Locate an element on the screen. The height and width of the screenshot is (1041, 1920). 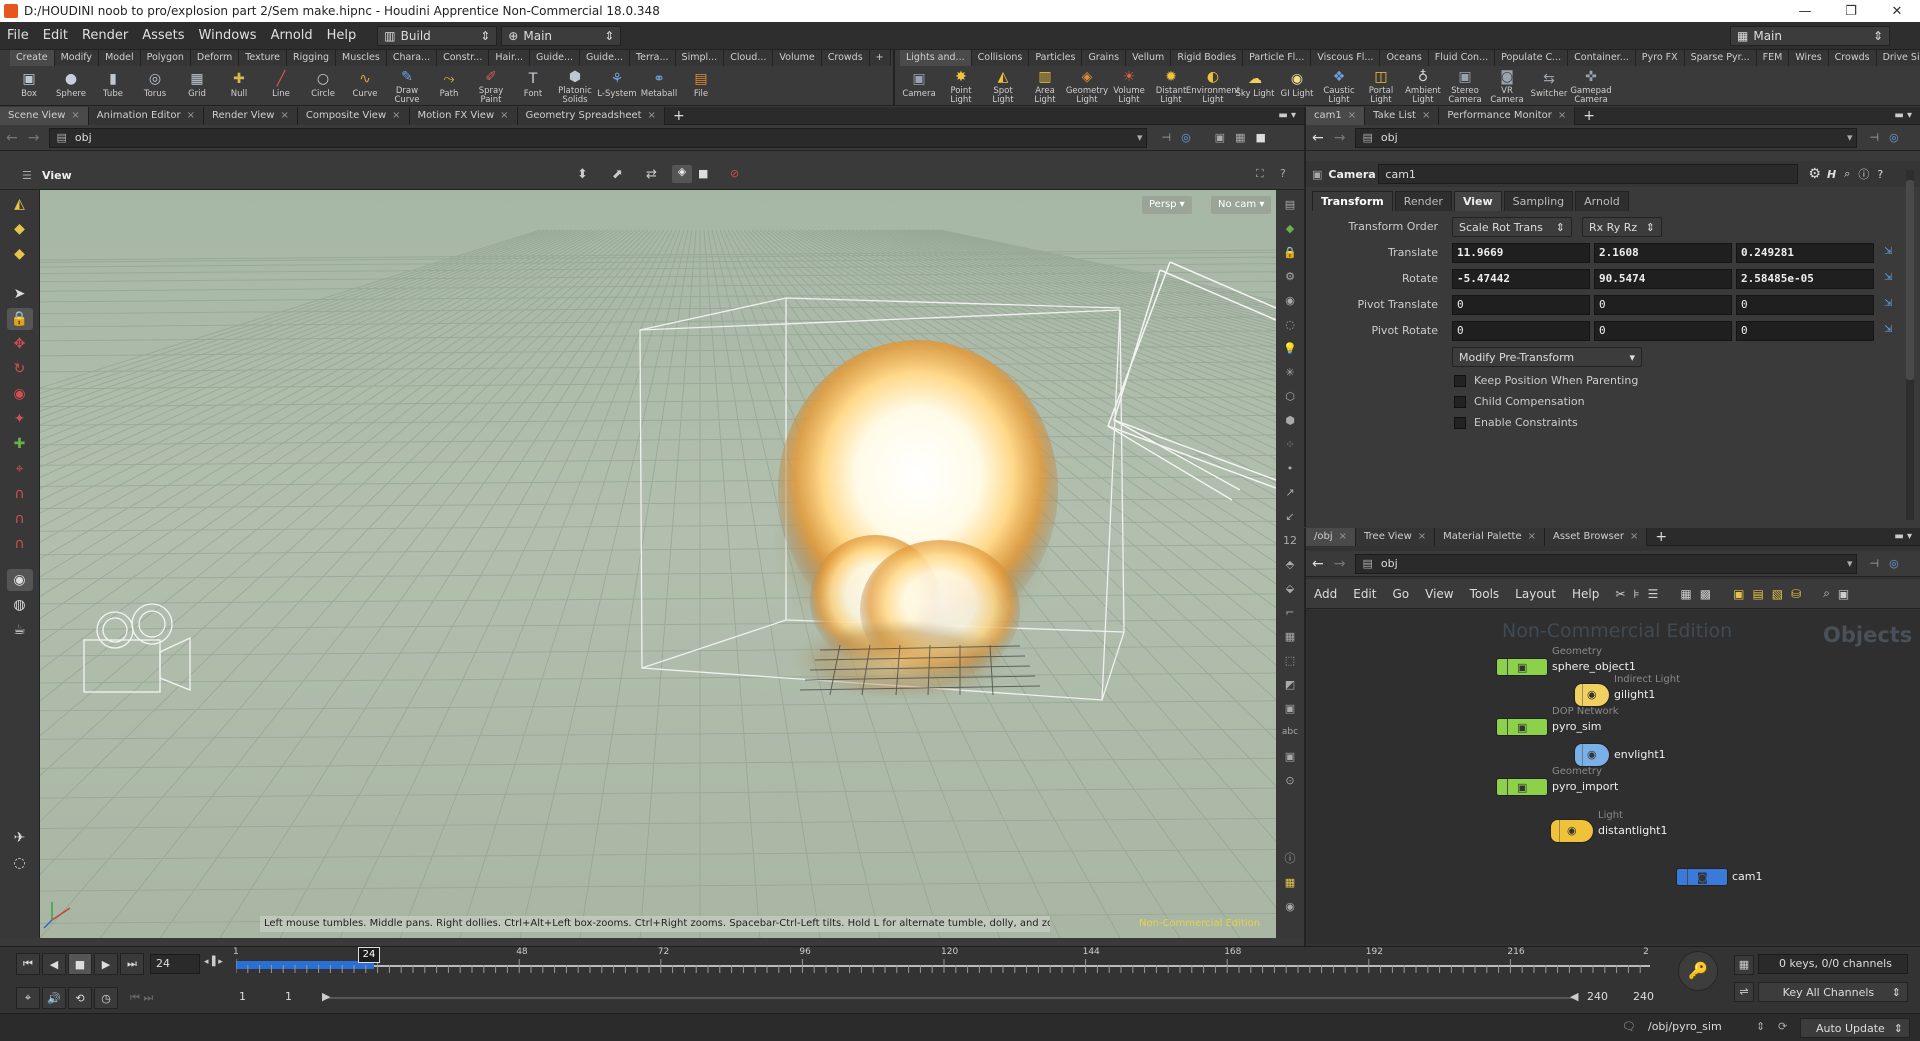
headlight-icon: ✳ is located at coordinates (1290, 372).